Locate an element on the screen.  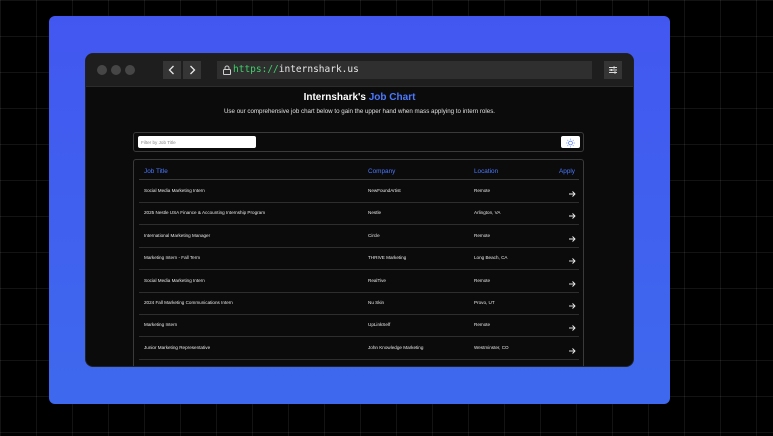
title-prefix: Internshark's is located at coordinates (334, 97).